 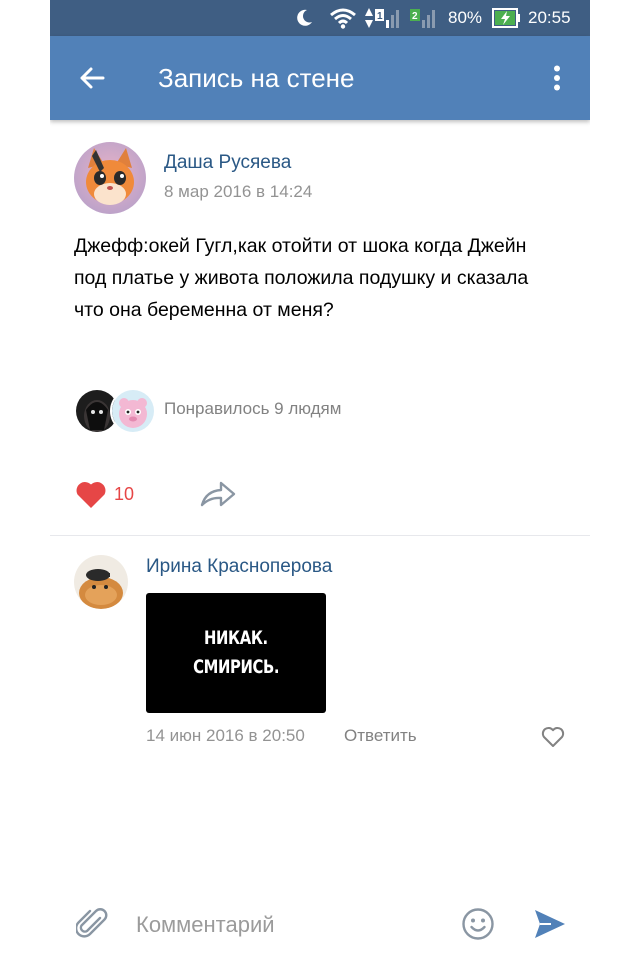 I want to click on comment-input, so click(x=286, y=925).